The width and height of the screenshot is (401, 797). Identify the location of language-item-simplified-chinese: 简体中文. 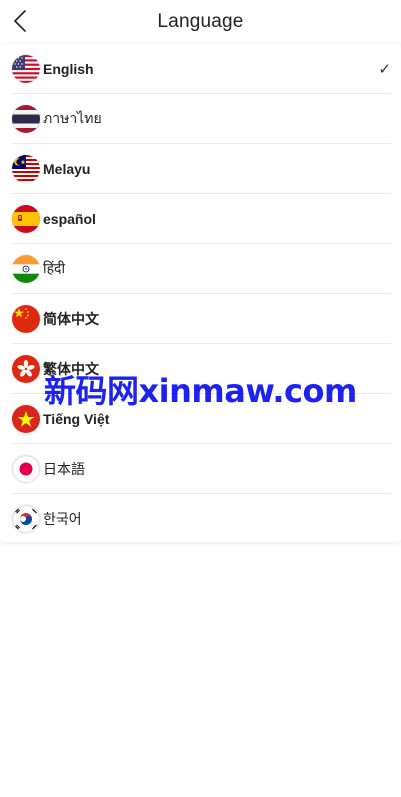
(201, 319).